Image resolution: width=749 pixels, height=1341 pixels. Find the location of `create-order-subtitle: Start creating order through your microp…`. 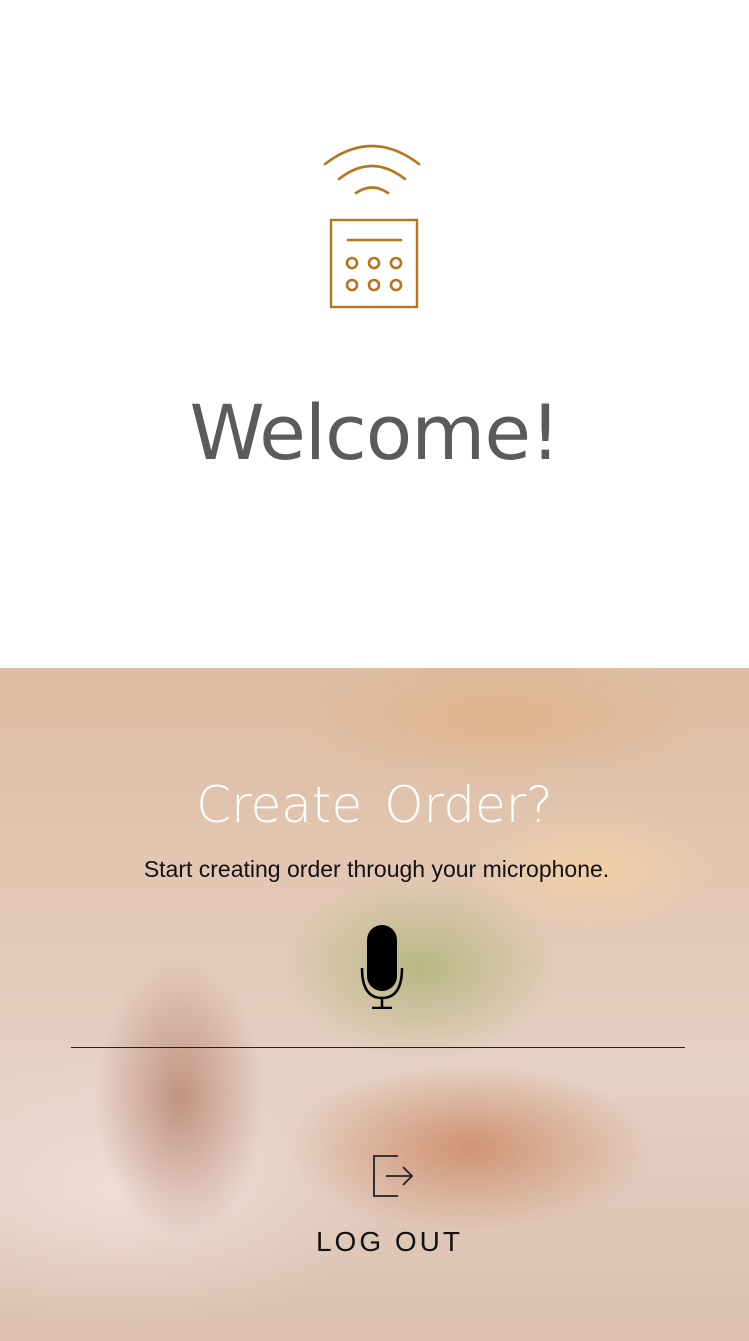

create-order-subtitle: Start creating order through your microp… is located at coordinates (376, 869).